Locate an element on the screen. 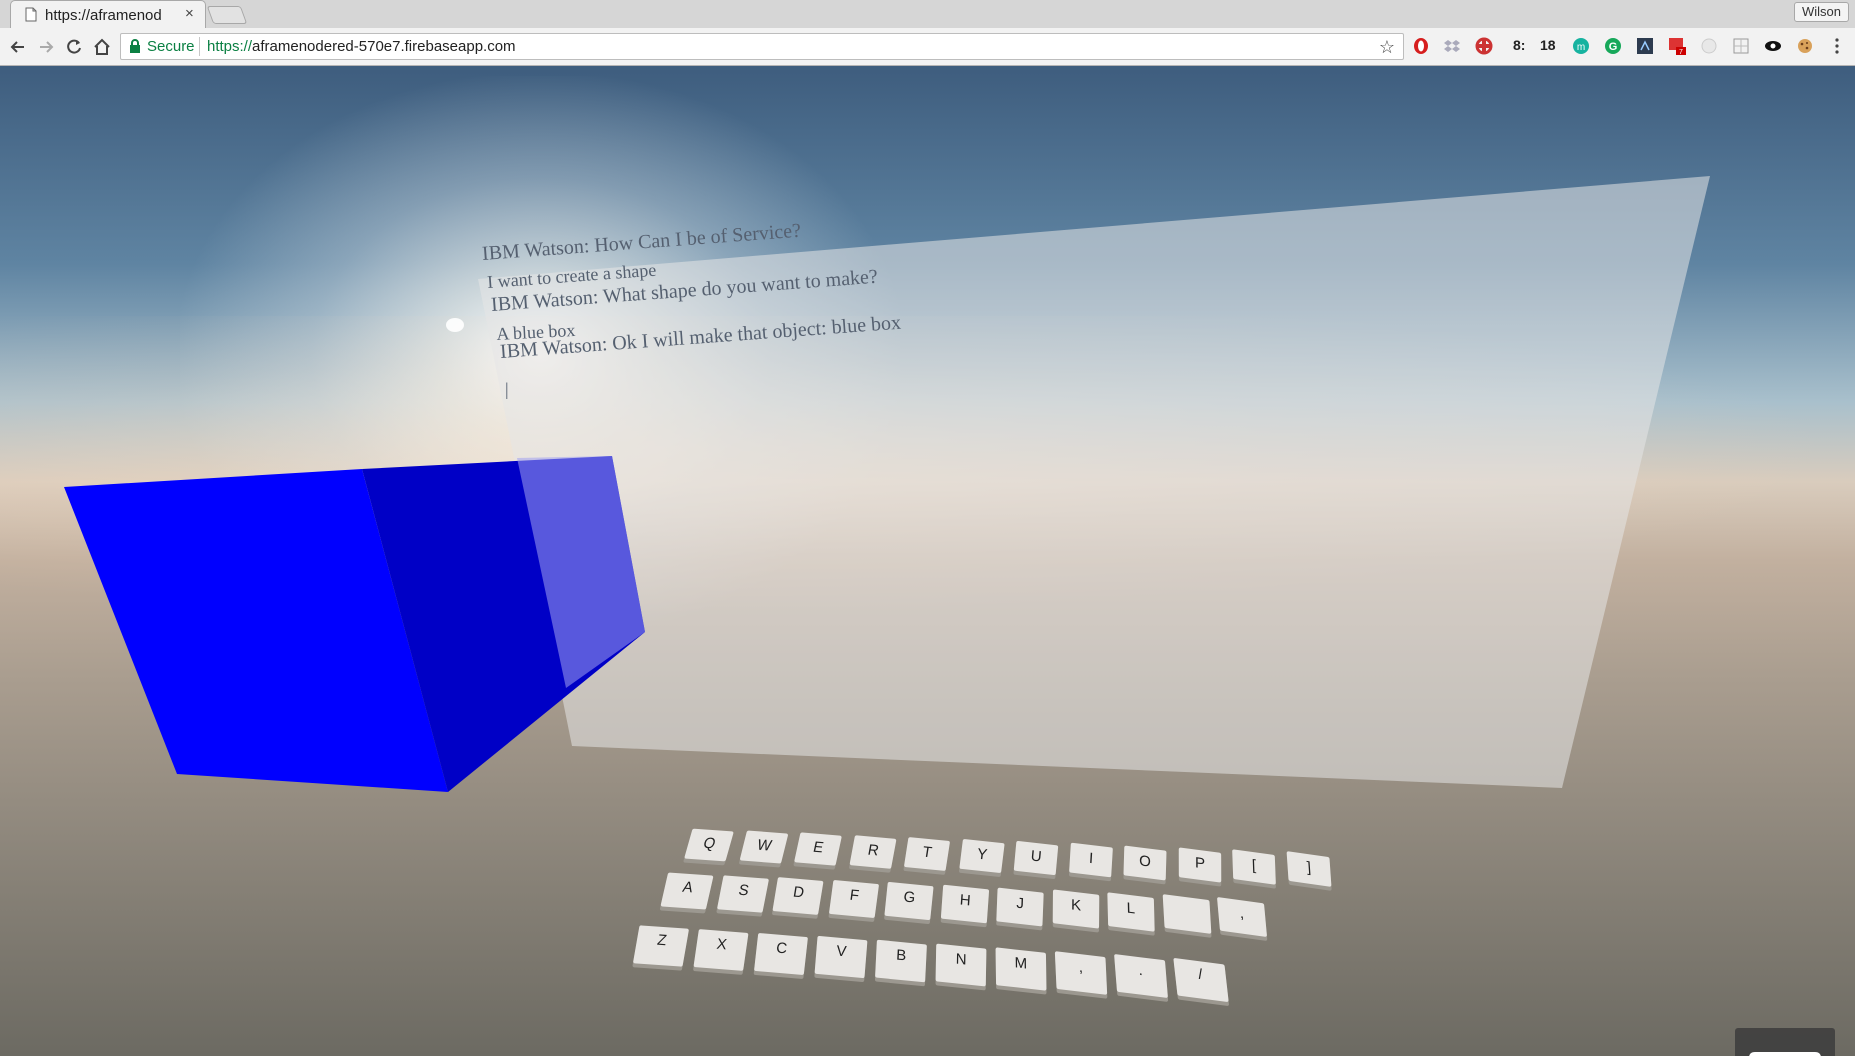 The image size is (1855, 1056). gaze-cursor is located at coordinates (455, 325).